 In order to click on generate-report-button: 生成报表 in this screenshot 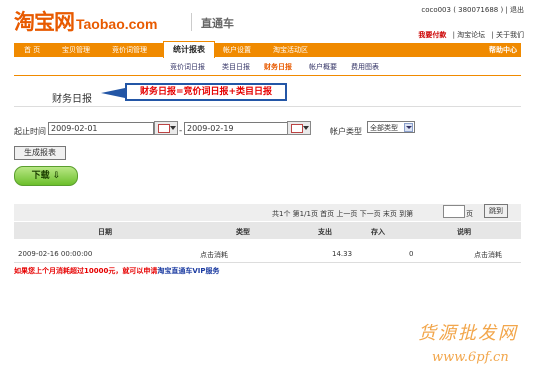, I will do `click(40, 153)`.